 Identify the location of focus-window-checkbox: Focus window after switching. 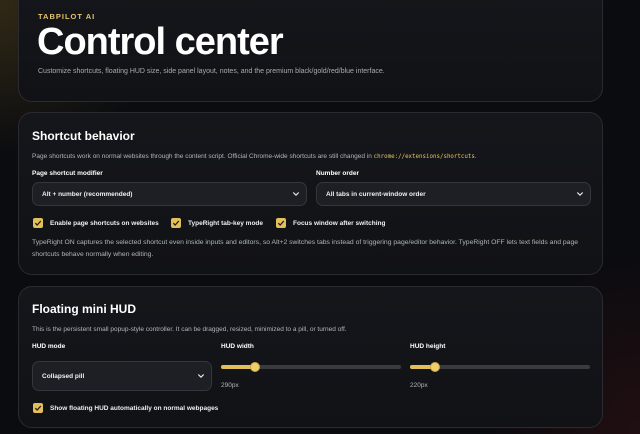
(330, 223).